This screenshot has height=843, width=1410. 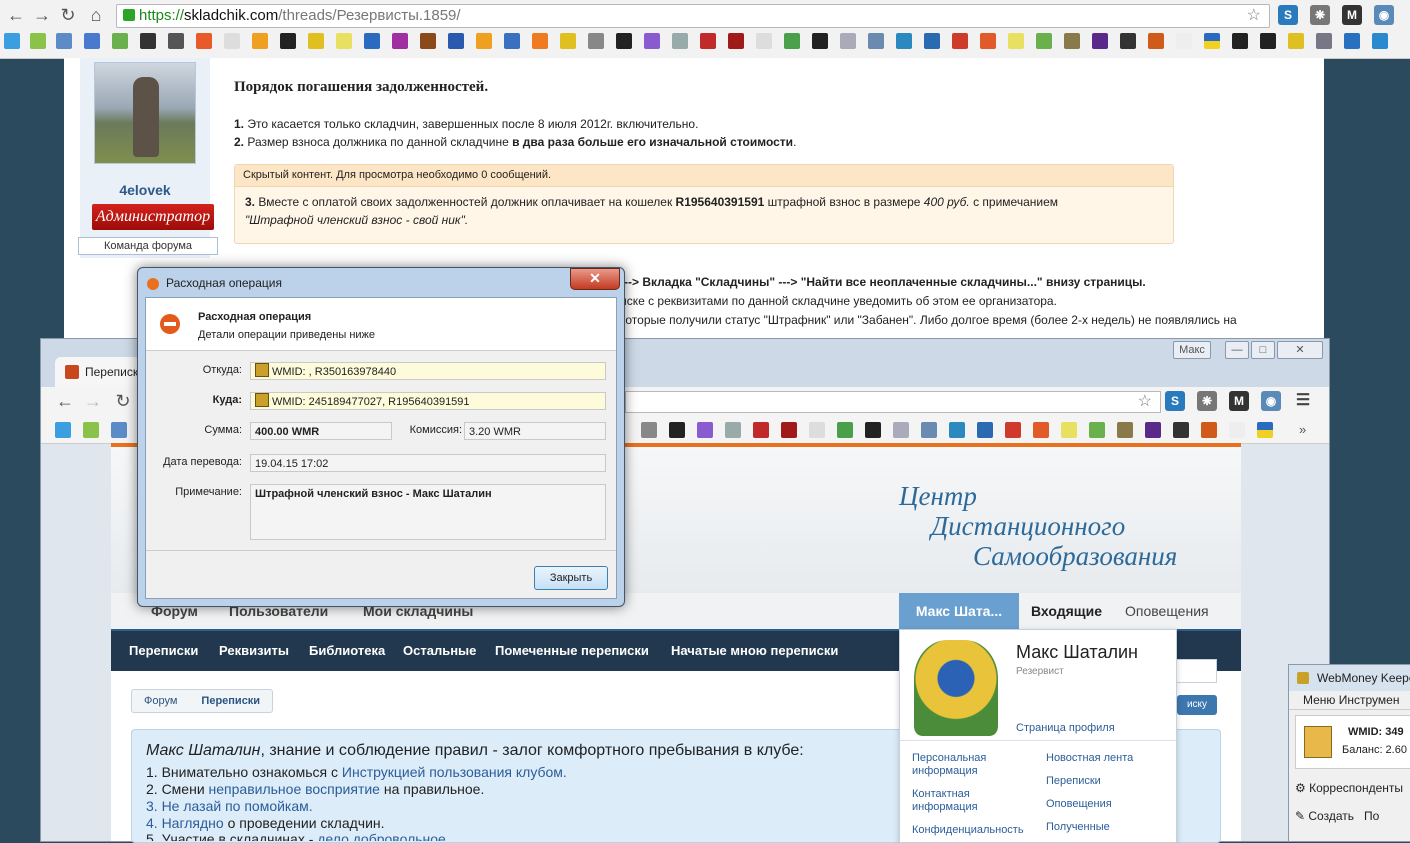 I want to click on dd-alerts: Оповещения, so click(x=1079, y=804).